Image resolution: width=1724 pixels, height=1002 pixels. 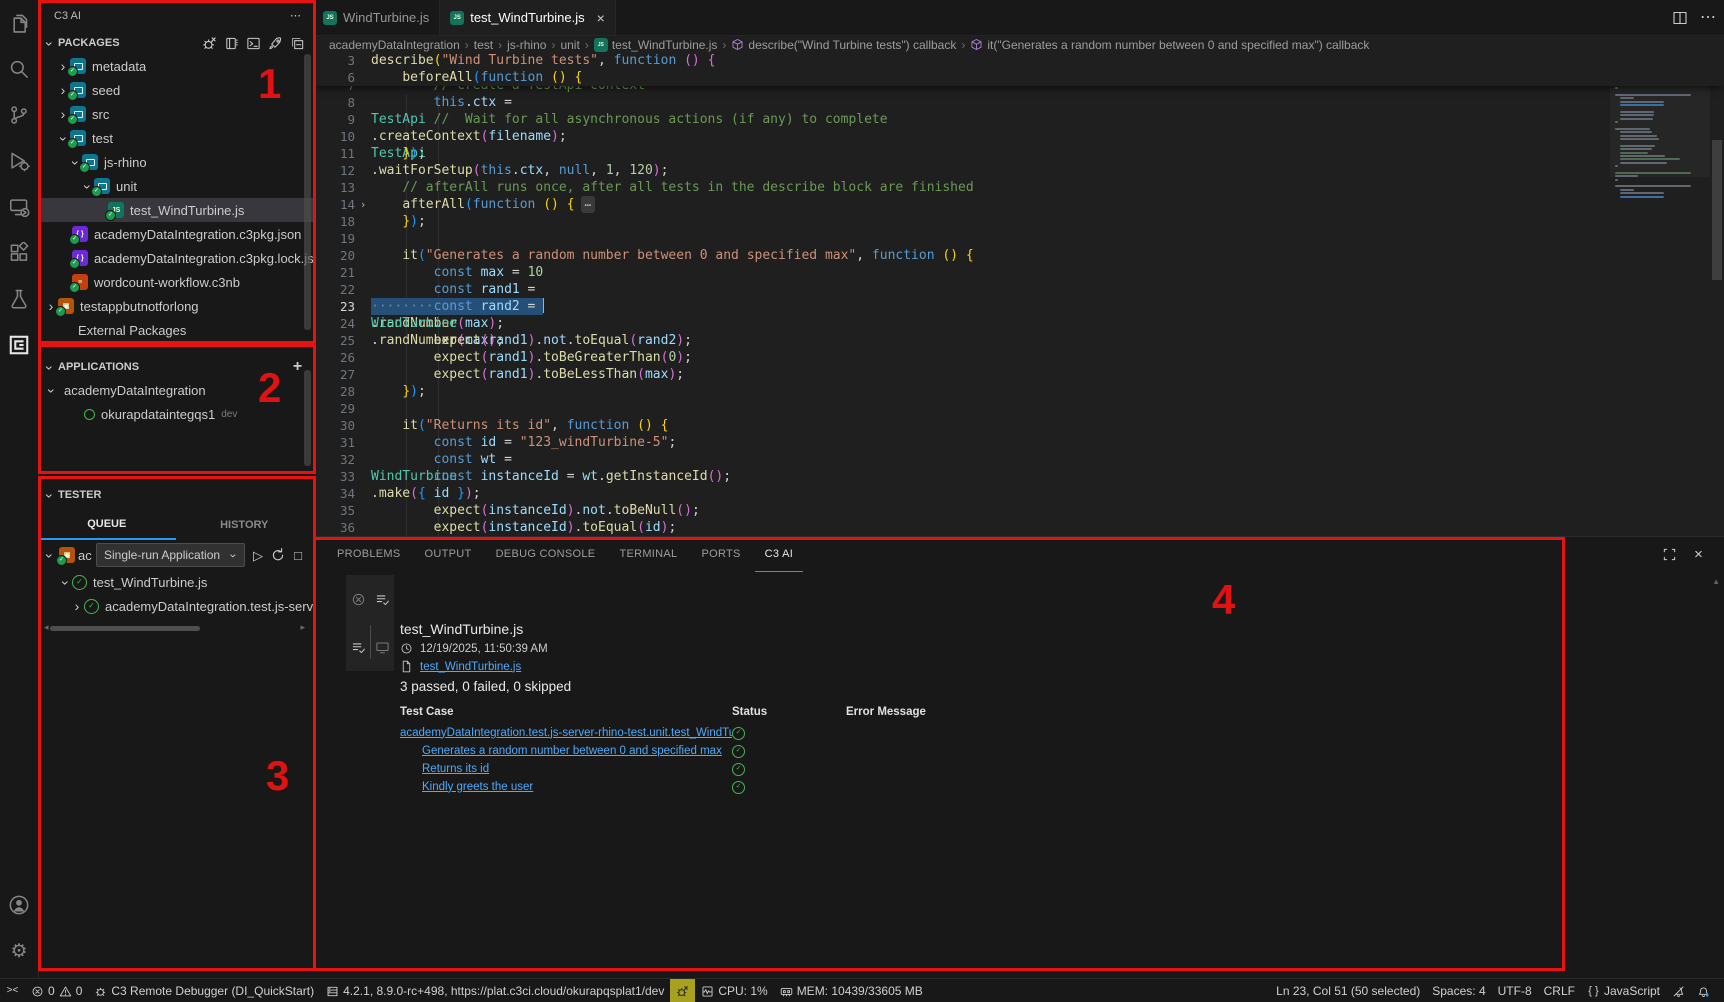 I want to click on stop-icon: □, so click(x=298, y=555).